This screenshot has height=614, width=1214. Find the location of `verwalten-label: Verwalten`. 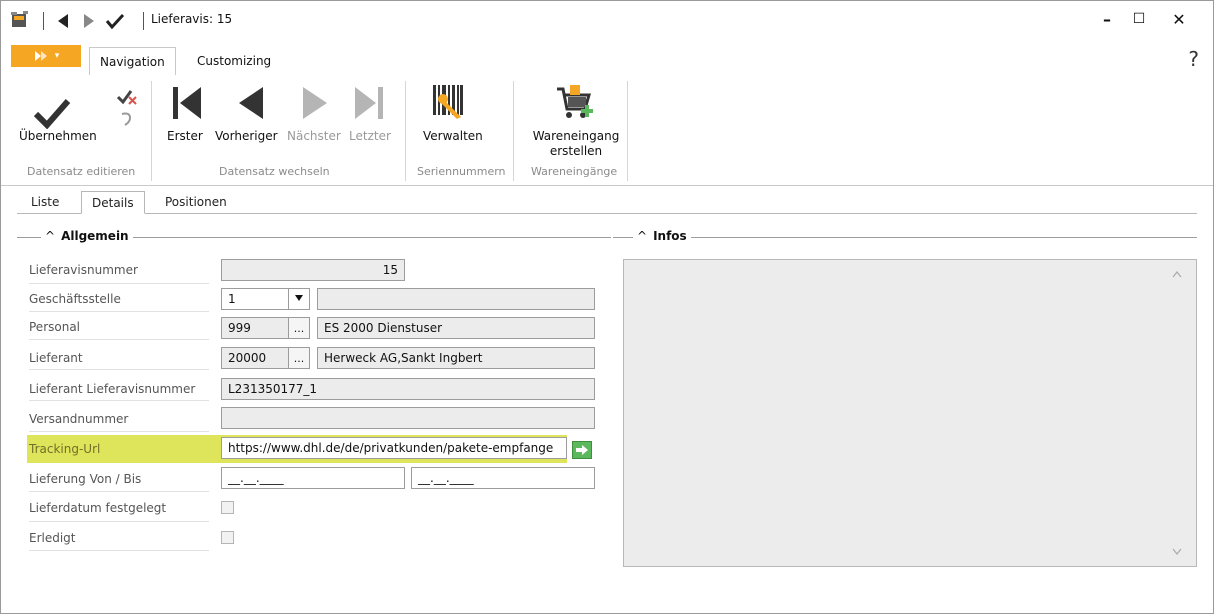

verwalten-label: Verwalten is located at coordinates (453, 136).